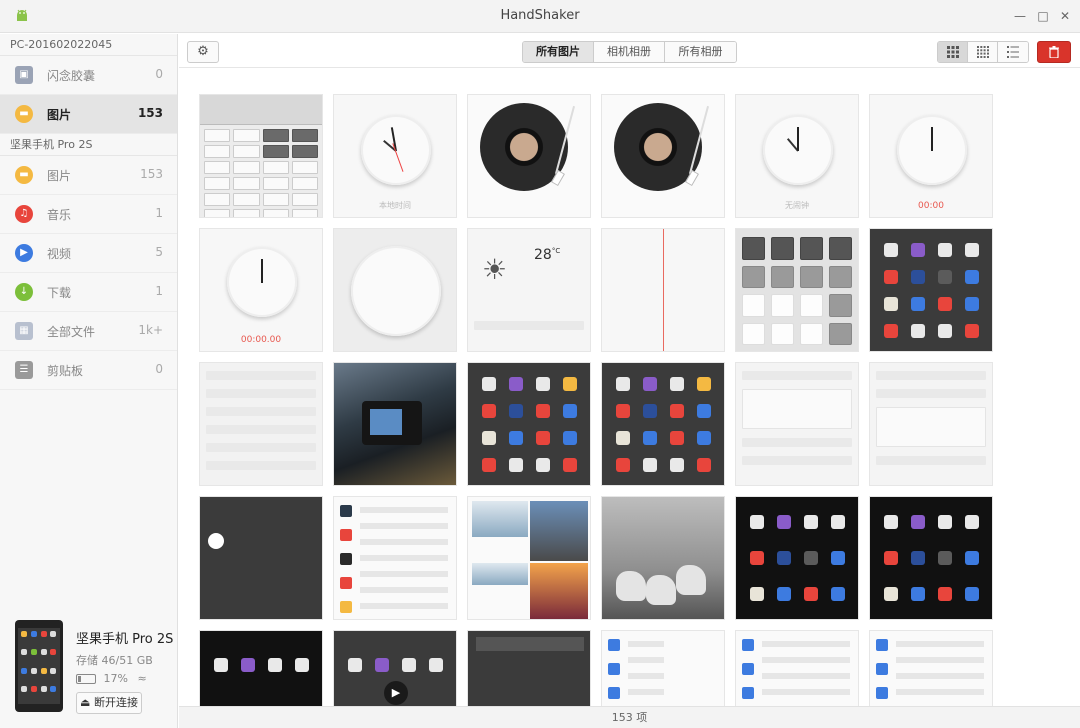  Describe the element at coordinates (1065, 16) in the screenshot. I see `close-button: ✕` at that location.